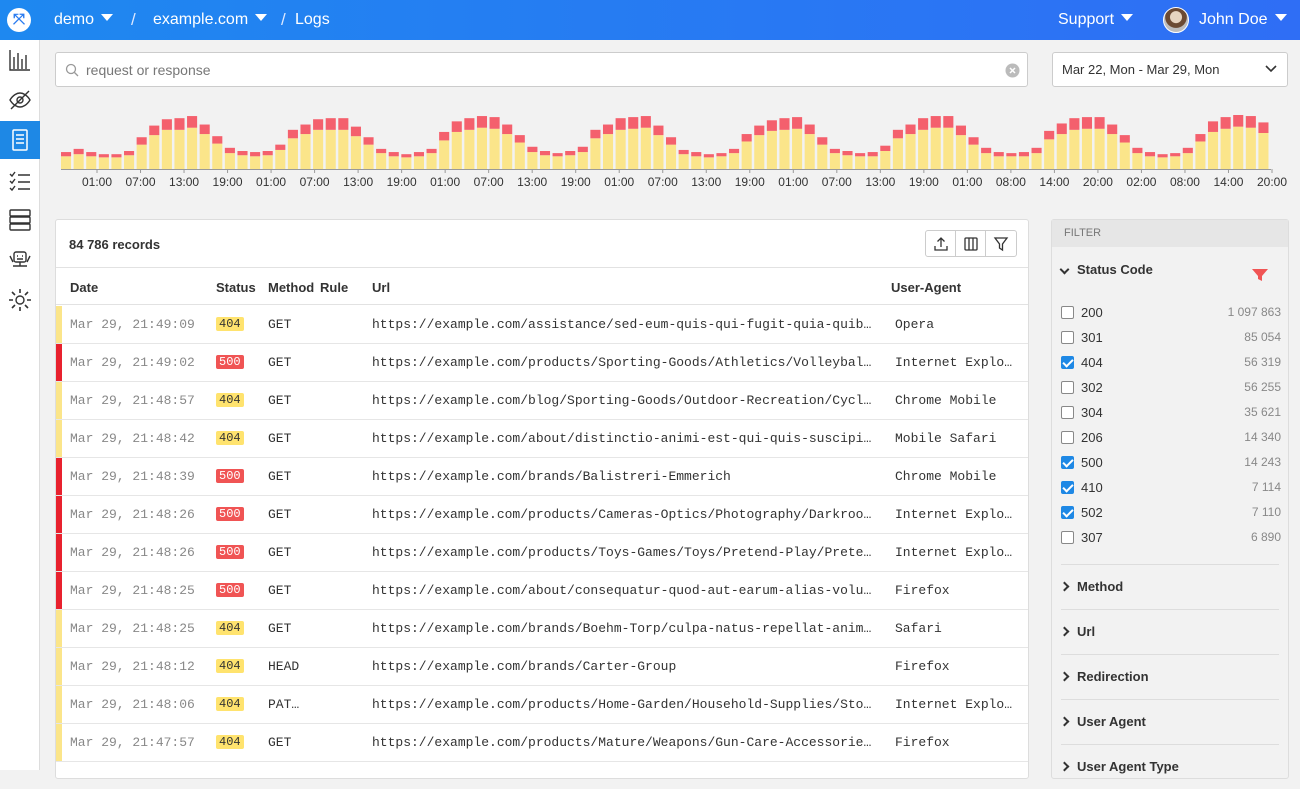 This screenshot has width=1300, height=789. Describe the element at coordinates (132, 552) in the screenshot. I see `row-date: Mar 29, 21:48:26` at that location.